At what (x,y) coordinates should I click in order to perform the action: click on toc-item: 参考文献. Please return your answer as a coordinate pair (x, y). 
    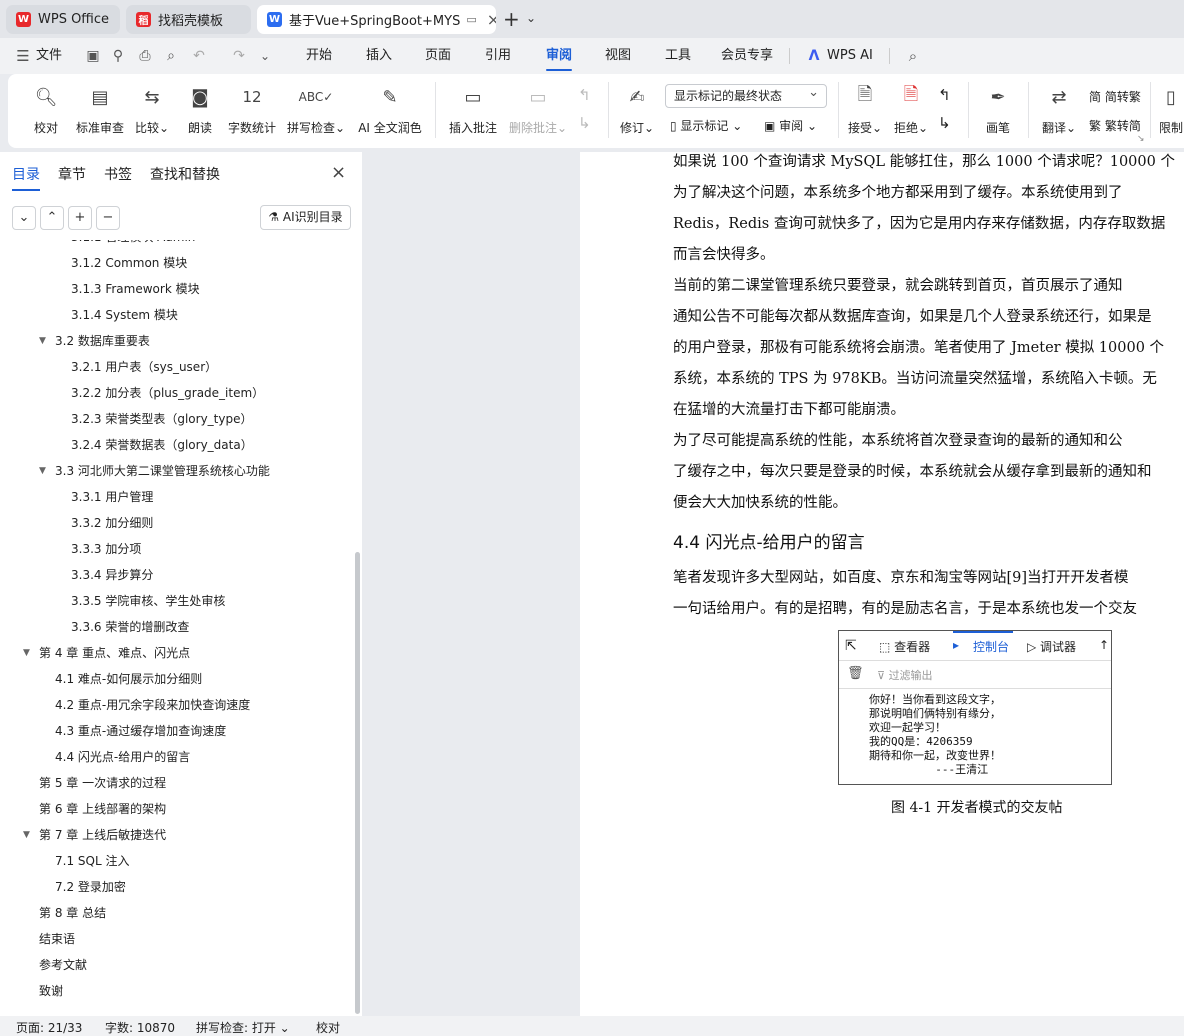
    Looking at the image, I should click on (63, 965).